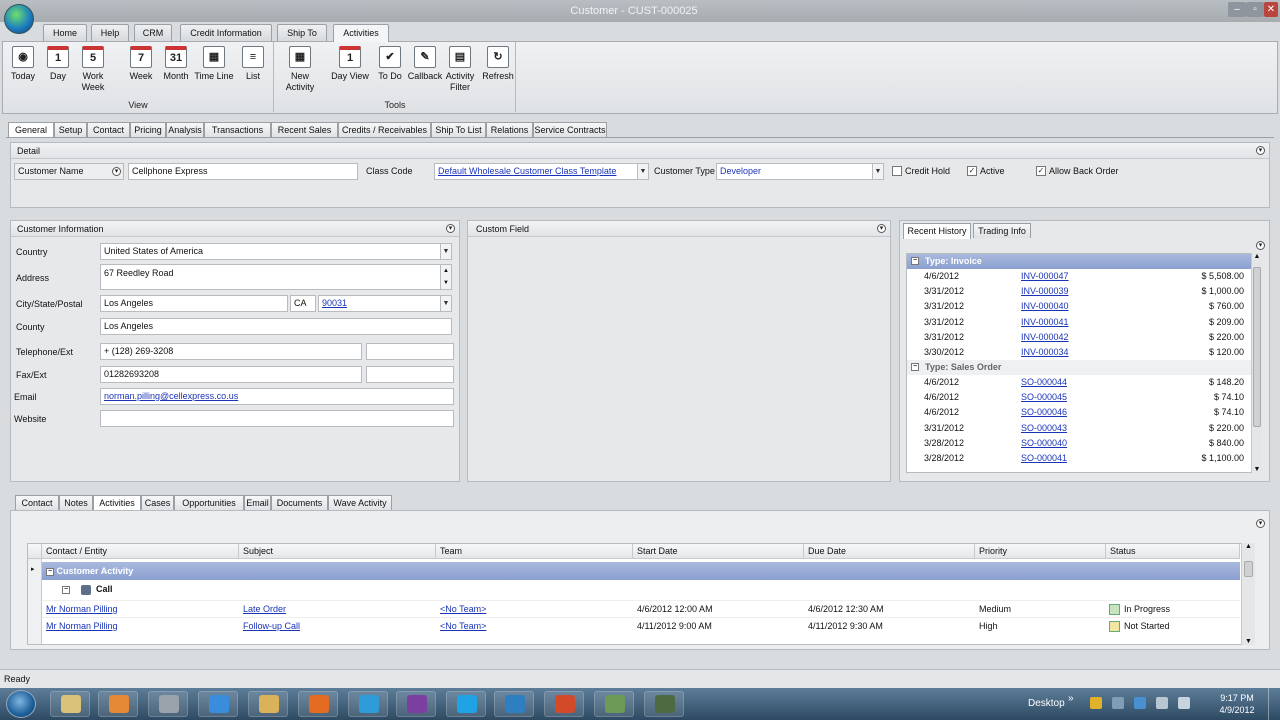 The height and width of the screenshot is (720, 1280). I want to click on taskbar-yahoo-messenger-icon, so click(416, 704).